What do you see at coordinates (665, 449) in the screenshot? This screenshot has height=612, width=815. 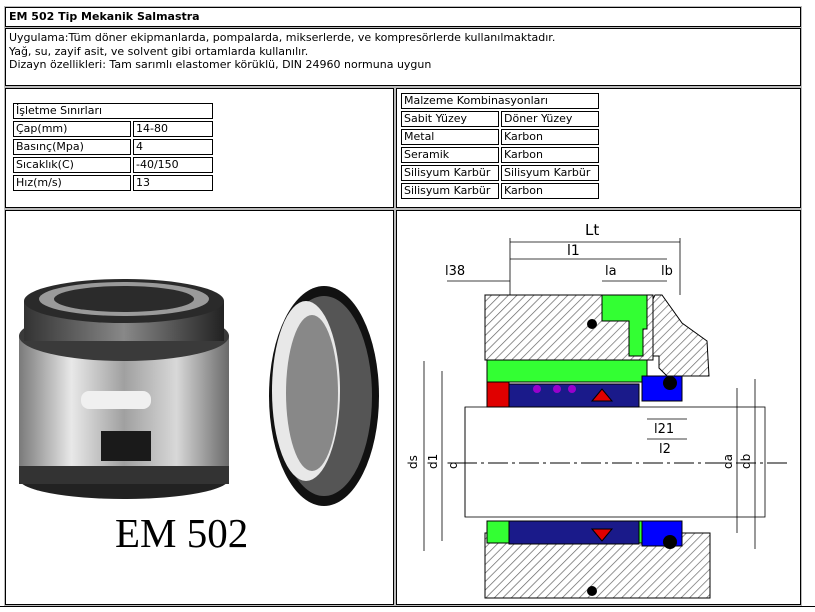 I see `dim-label: l2` at bounding box center [665, 449].